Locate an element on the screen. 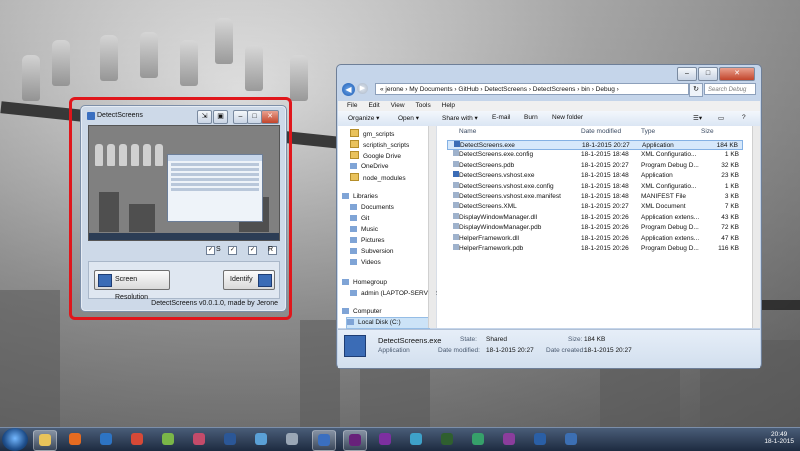 The image size is (800, 451). search-input: Search Debug is located at coordinates (730, 89).